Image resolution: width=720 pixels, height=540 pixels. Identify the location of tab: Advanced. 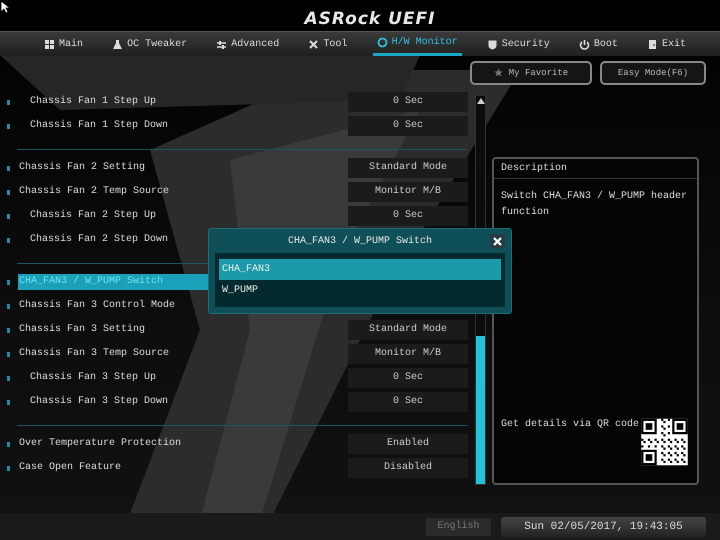
(248, 44).